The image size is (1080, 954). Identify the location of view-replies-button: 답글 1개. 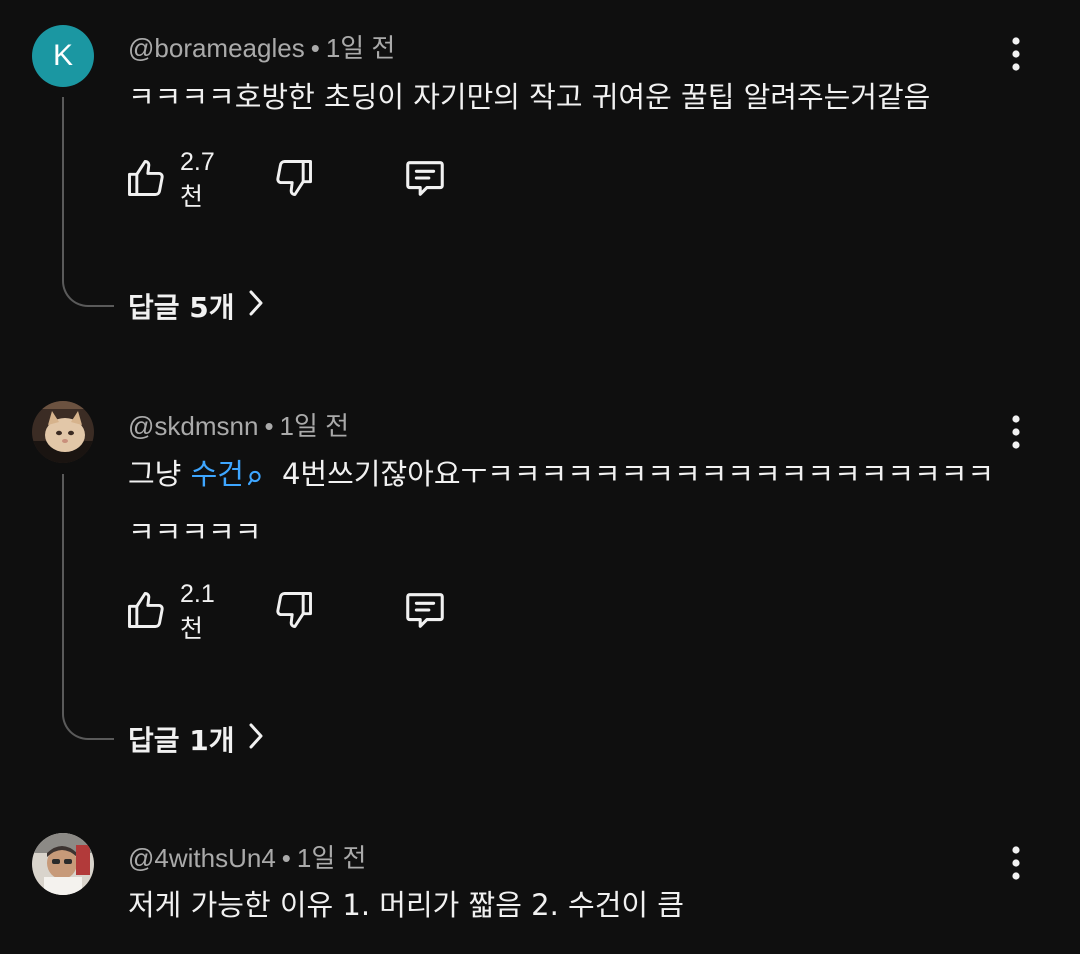
(195, 739).